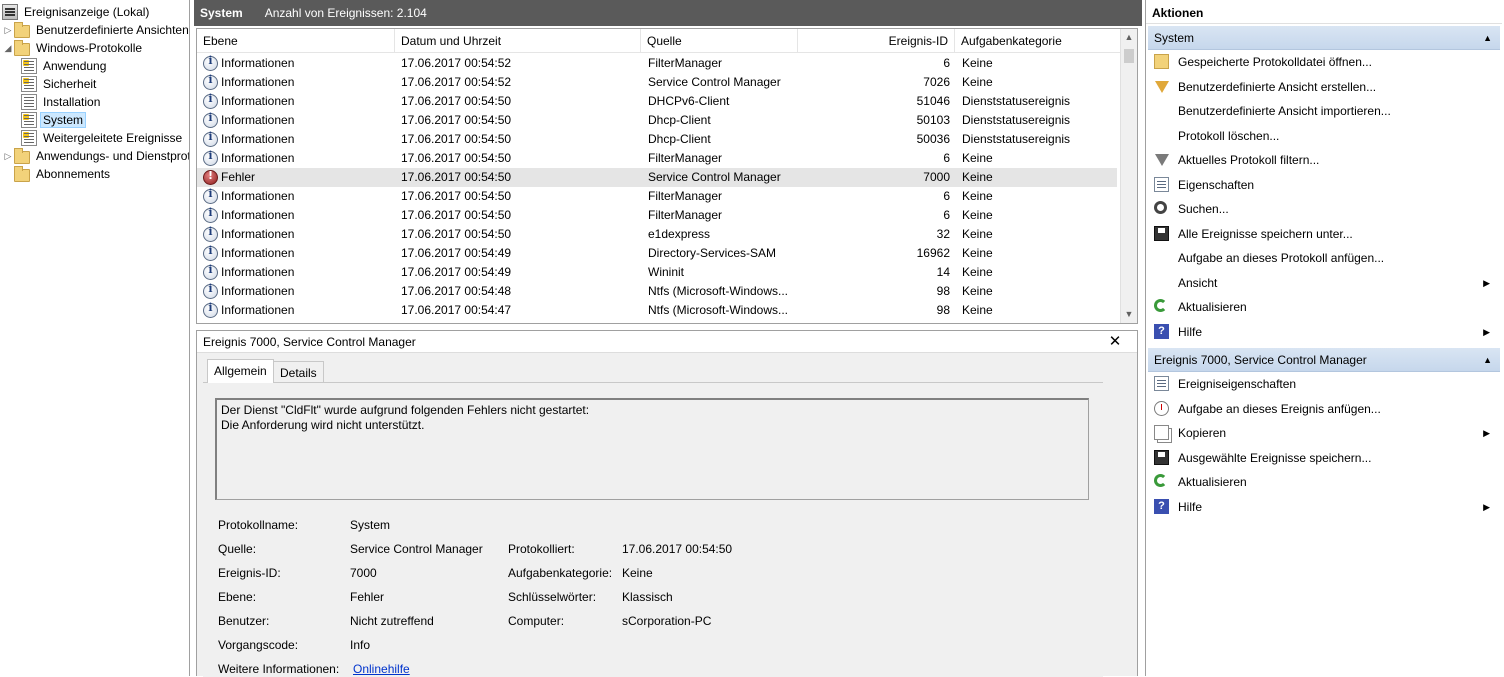 The height and width of the screenshot is (677, 1504). What do you see at coordinates (1129, 56) in the screenshot?
I see `scroll-thumb` at bounding box center [1129, 56].